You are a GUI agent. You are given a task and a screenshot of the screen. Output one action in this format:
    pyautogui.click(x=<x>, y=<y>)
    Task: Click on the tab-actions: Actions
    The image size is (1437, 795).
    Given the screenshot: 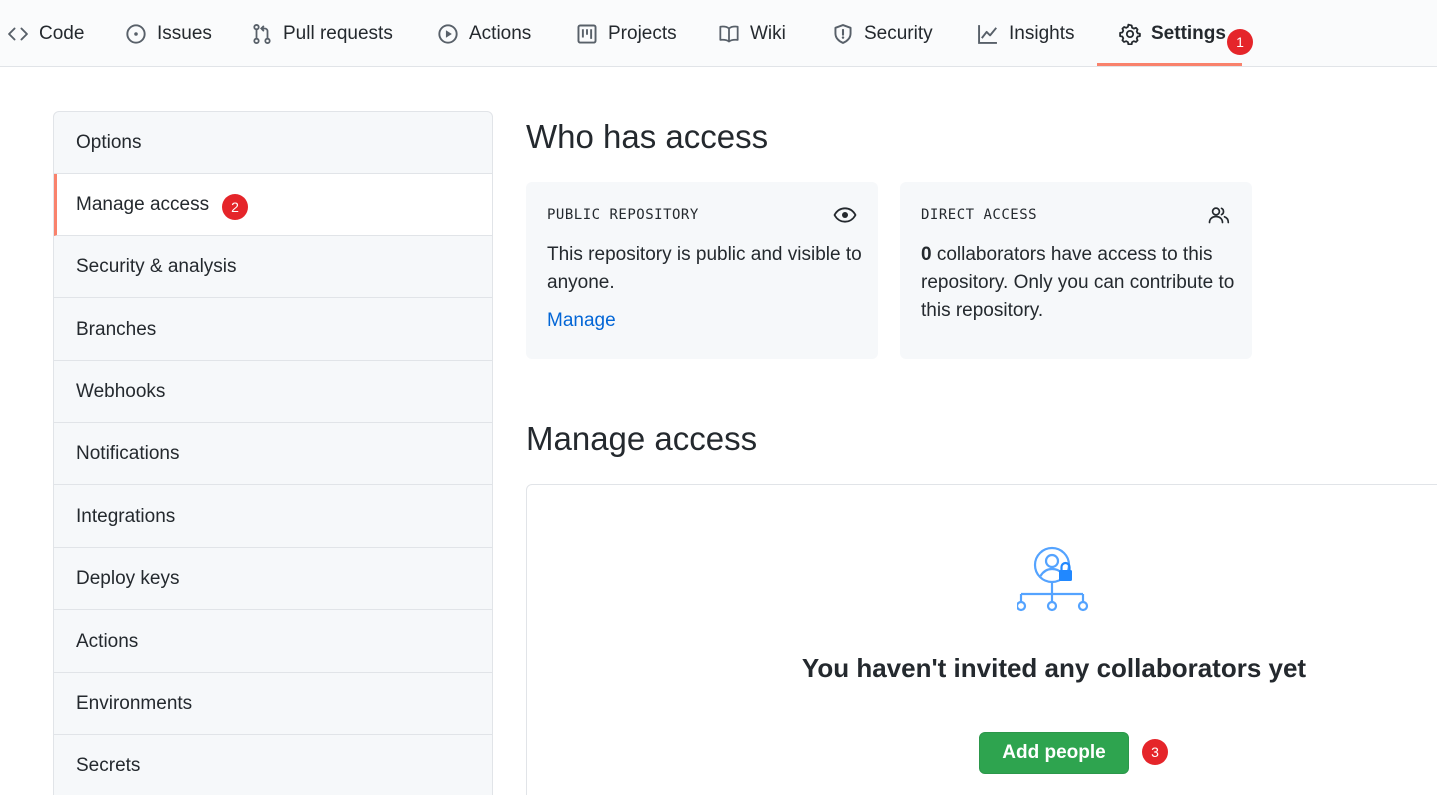 What is the action you would take?
    pyautogui.click(x=483, y=33)
    